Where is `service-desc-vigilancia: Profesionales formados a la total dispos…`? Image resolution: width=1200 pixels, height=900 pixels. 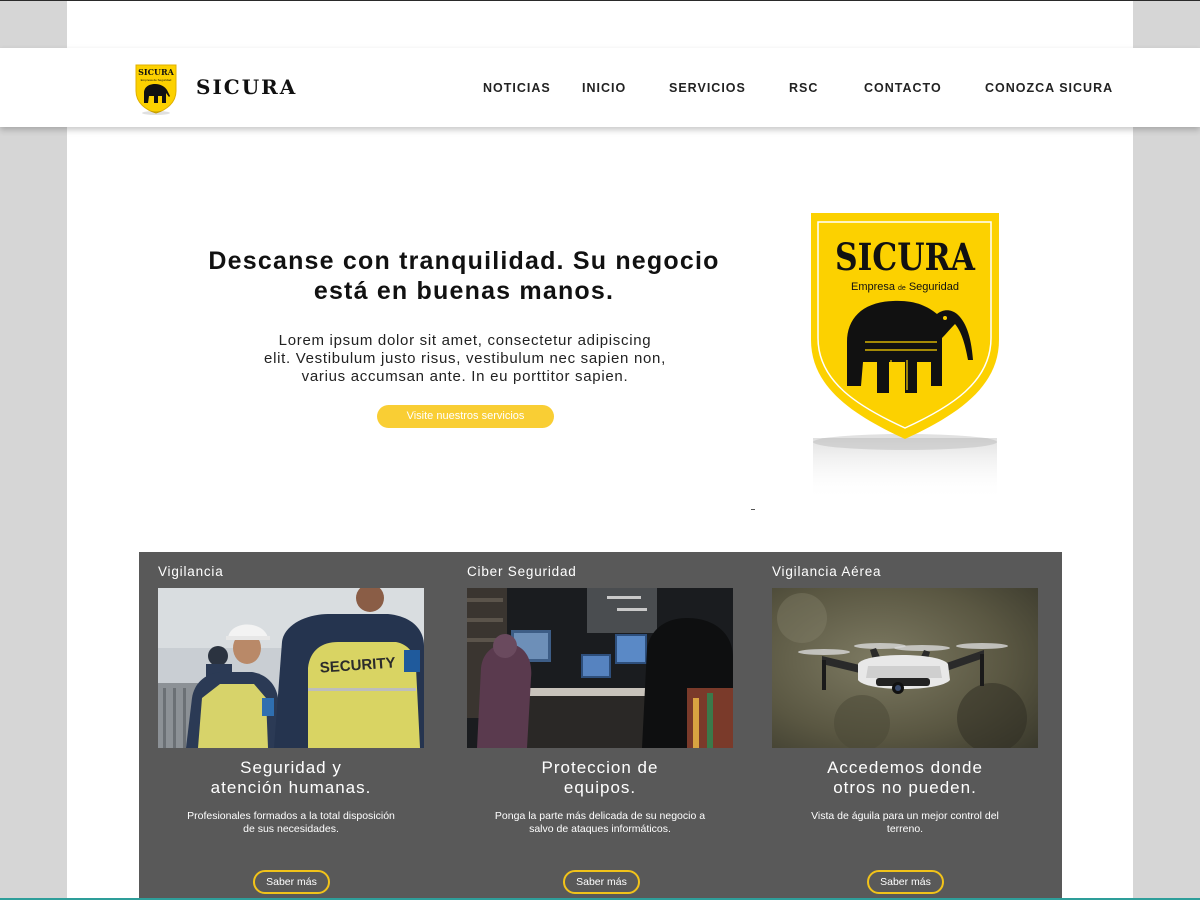
service-desc-vigilancia: Profesionales formados a la total dispos… is located at coordinates (291, 823).